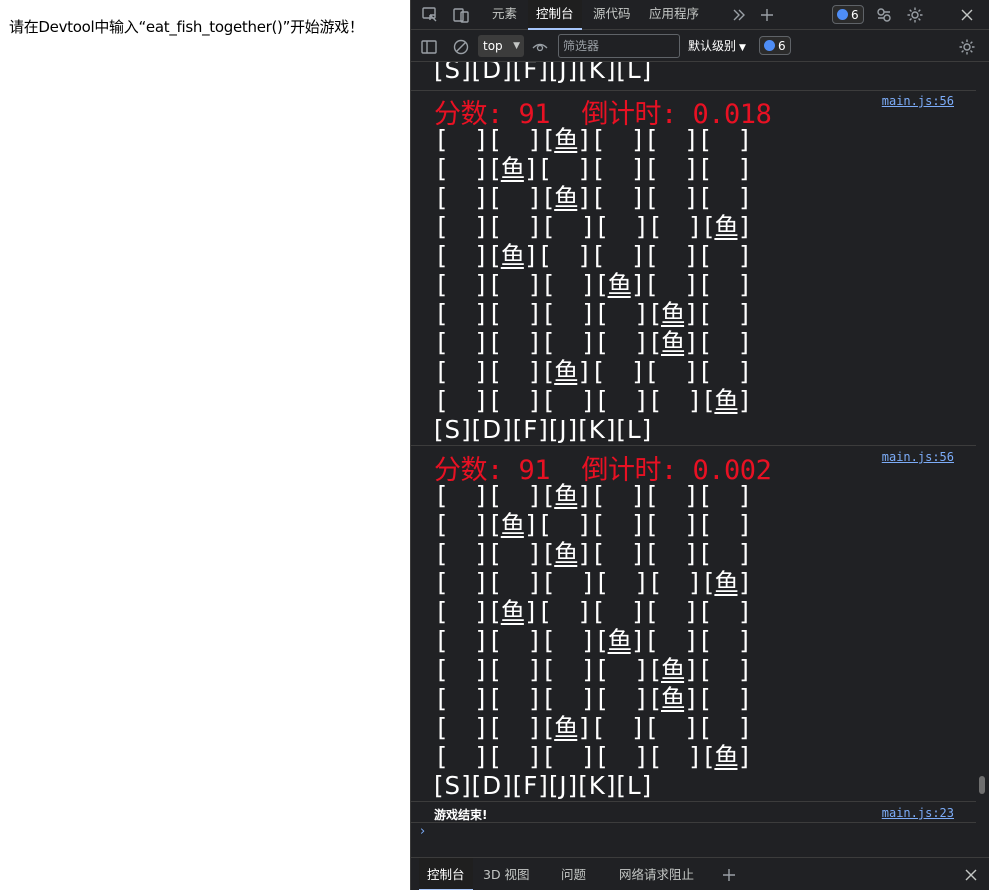 The height and width of the screenshot is (890, 989). What do you see at coordinates (493, 46) in the screenshot?
I see `context-selector-value: top` at bounding box center [493, 46].